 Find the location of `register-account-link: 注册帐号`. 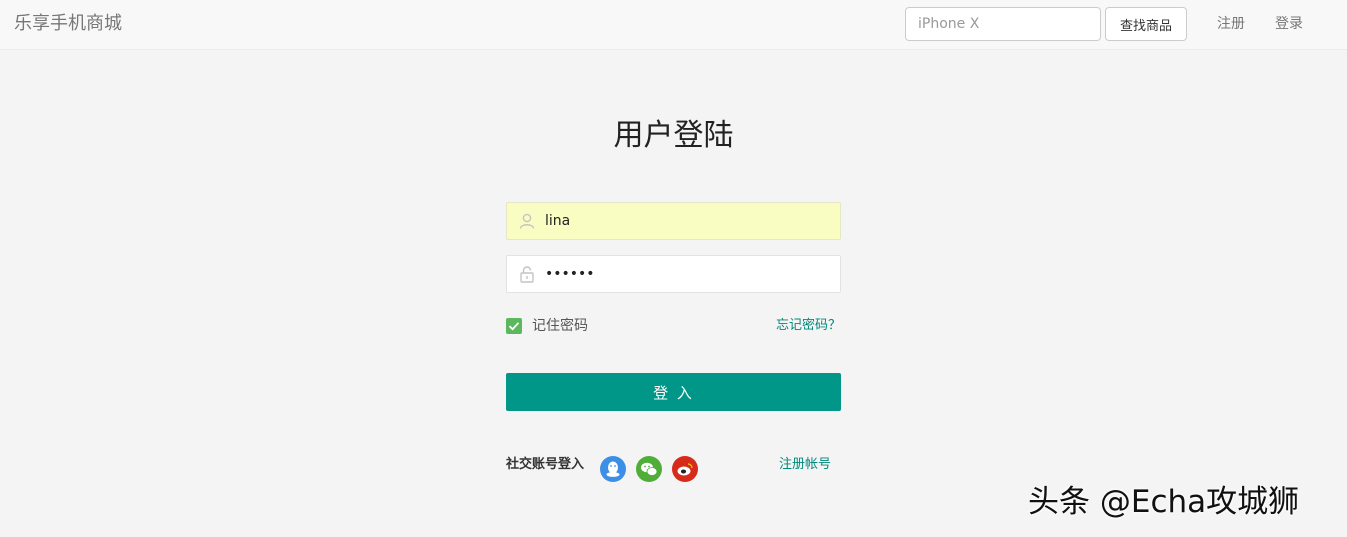

register-account-link: 注册帐号 is located at coordinates (796, 465).